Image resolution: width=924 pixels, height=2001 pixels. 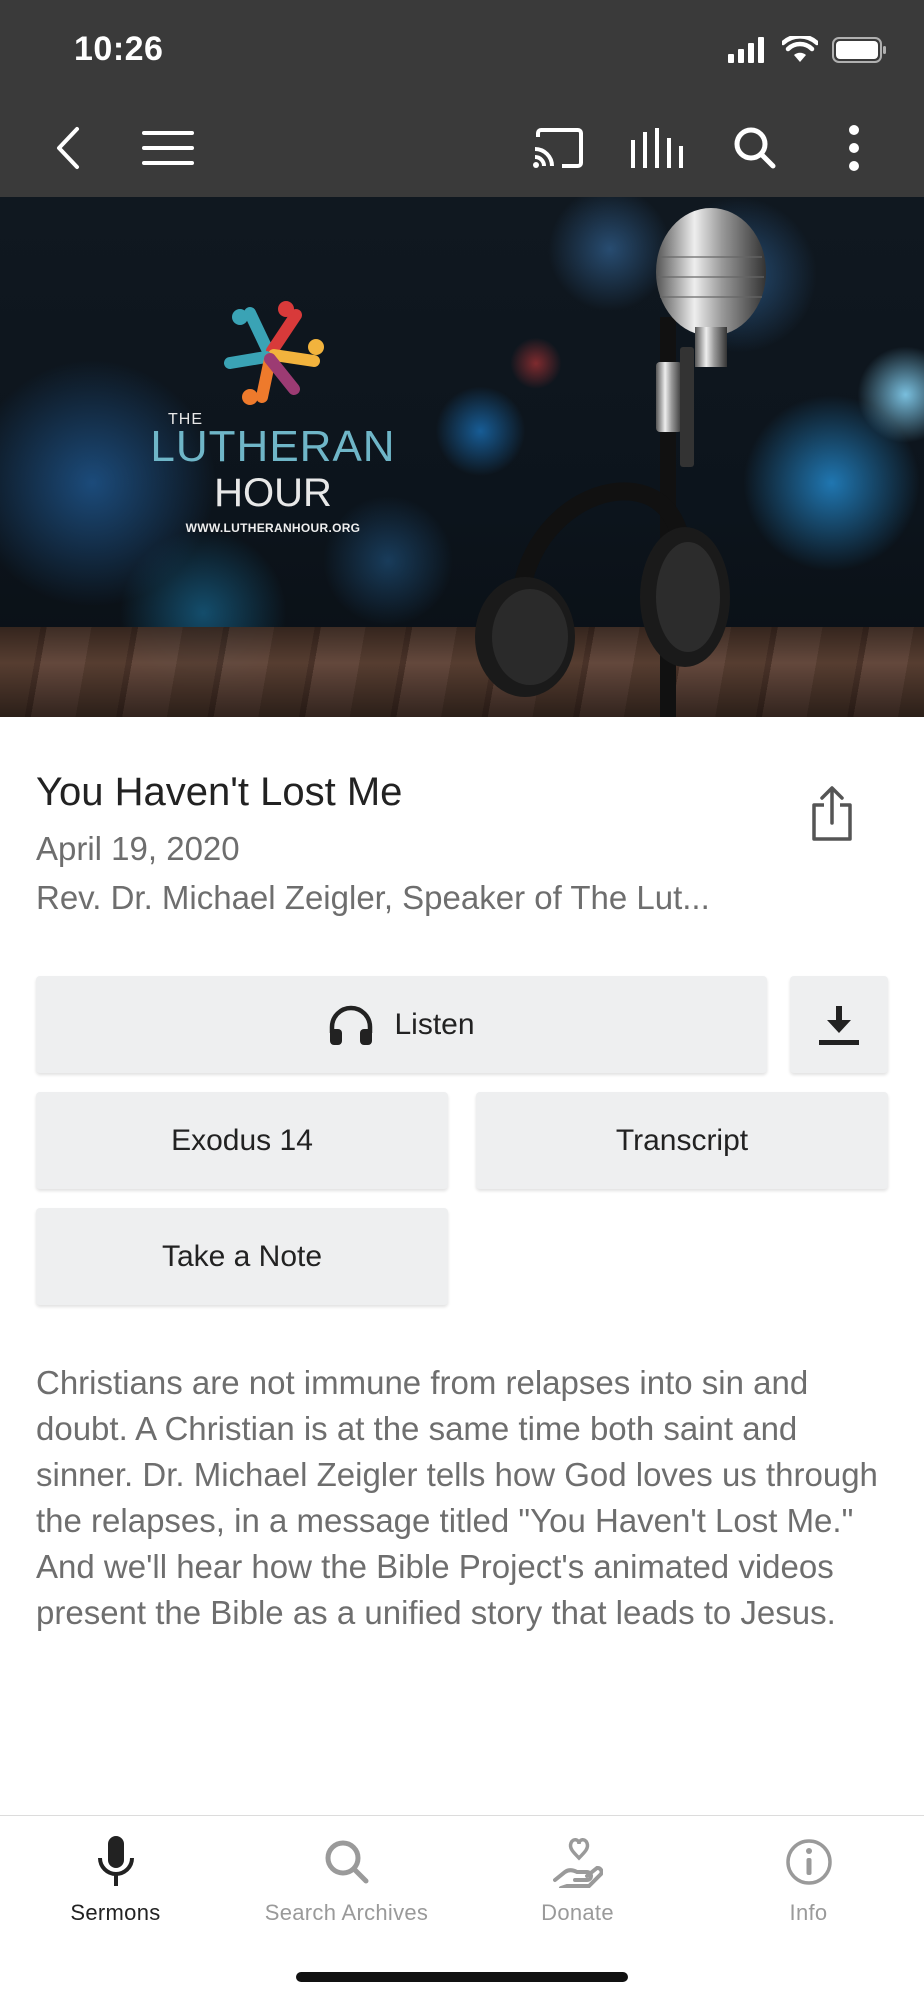 I want to click on transcript-label: Transcript, so click(x=682, y=1140).